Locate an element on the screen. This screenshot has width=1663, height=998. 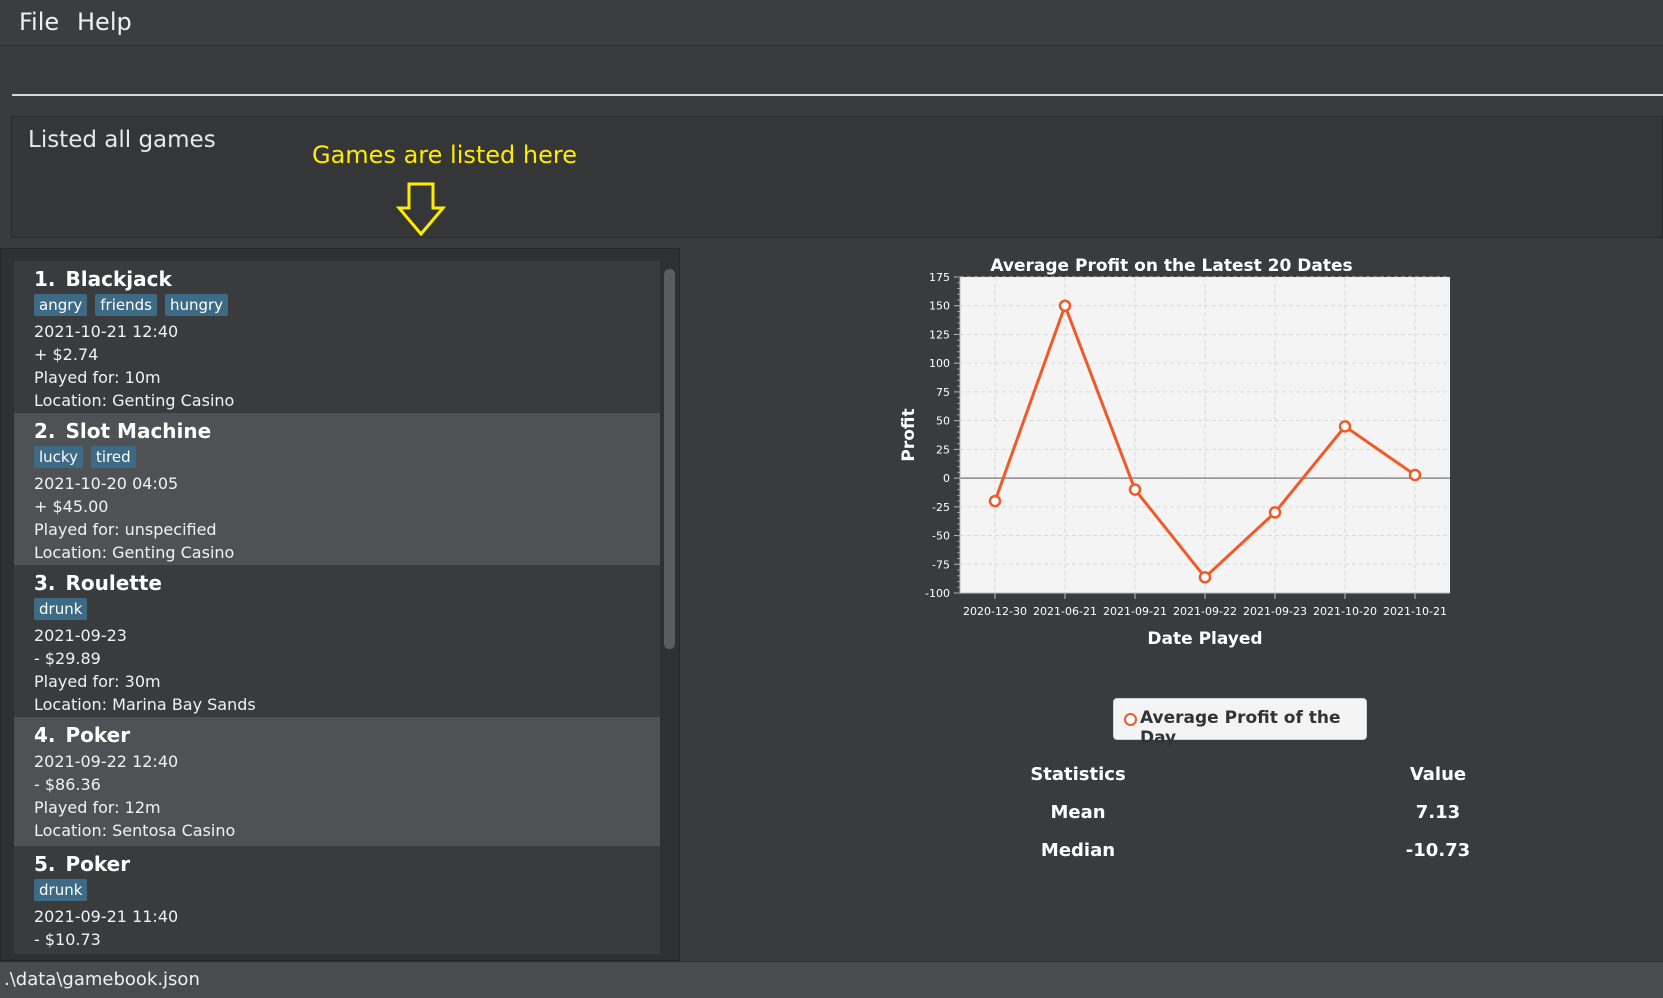
y-tick-label: -25 is located at coordinates (941, 507).